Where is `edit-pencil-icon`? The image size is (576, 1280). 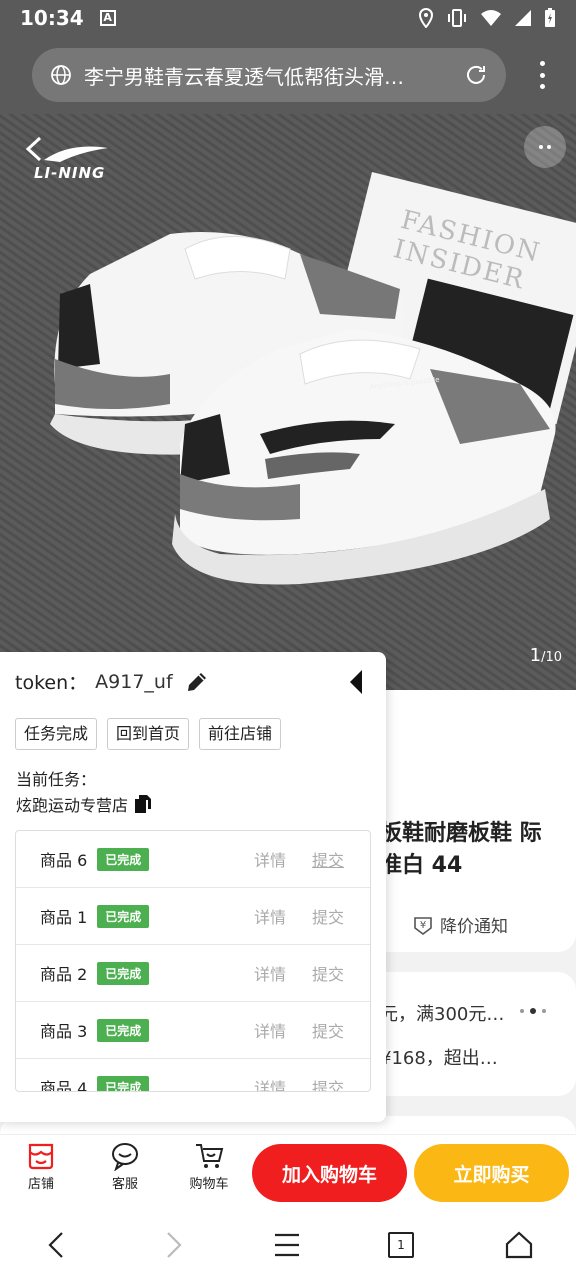
edit-pencil-icon is located at coordinates (197, 682).